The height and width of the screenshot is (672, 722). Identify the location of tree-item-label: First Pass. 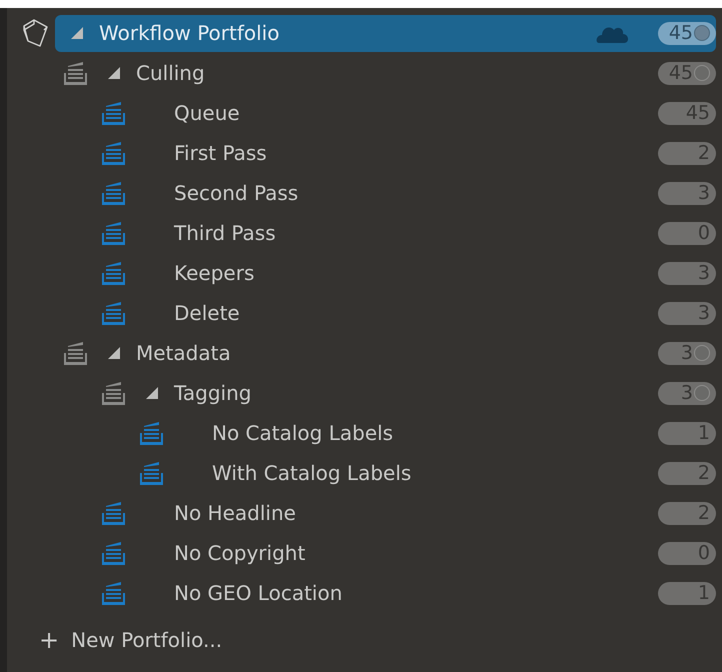
(416, 153).